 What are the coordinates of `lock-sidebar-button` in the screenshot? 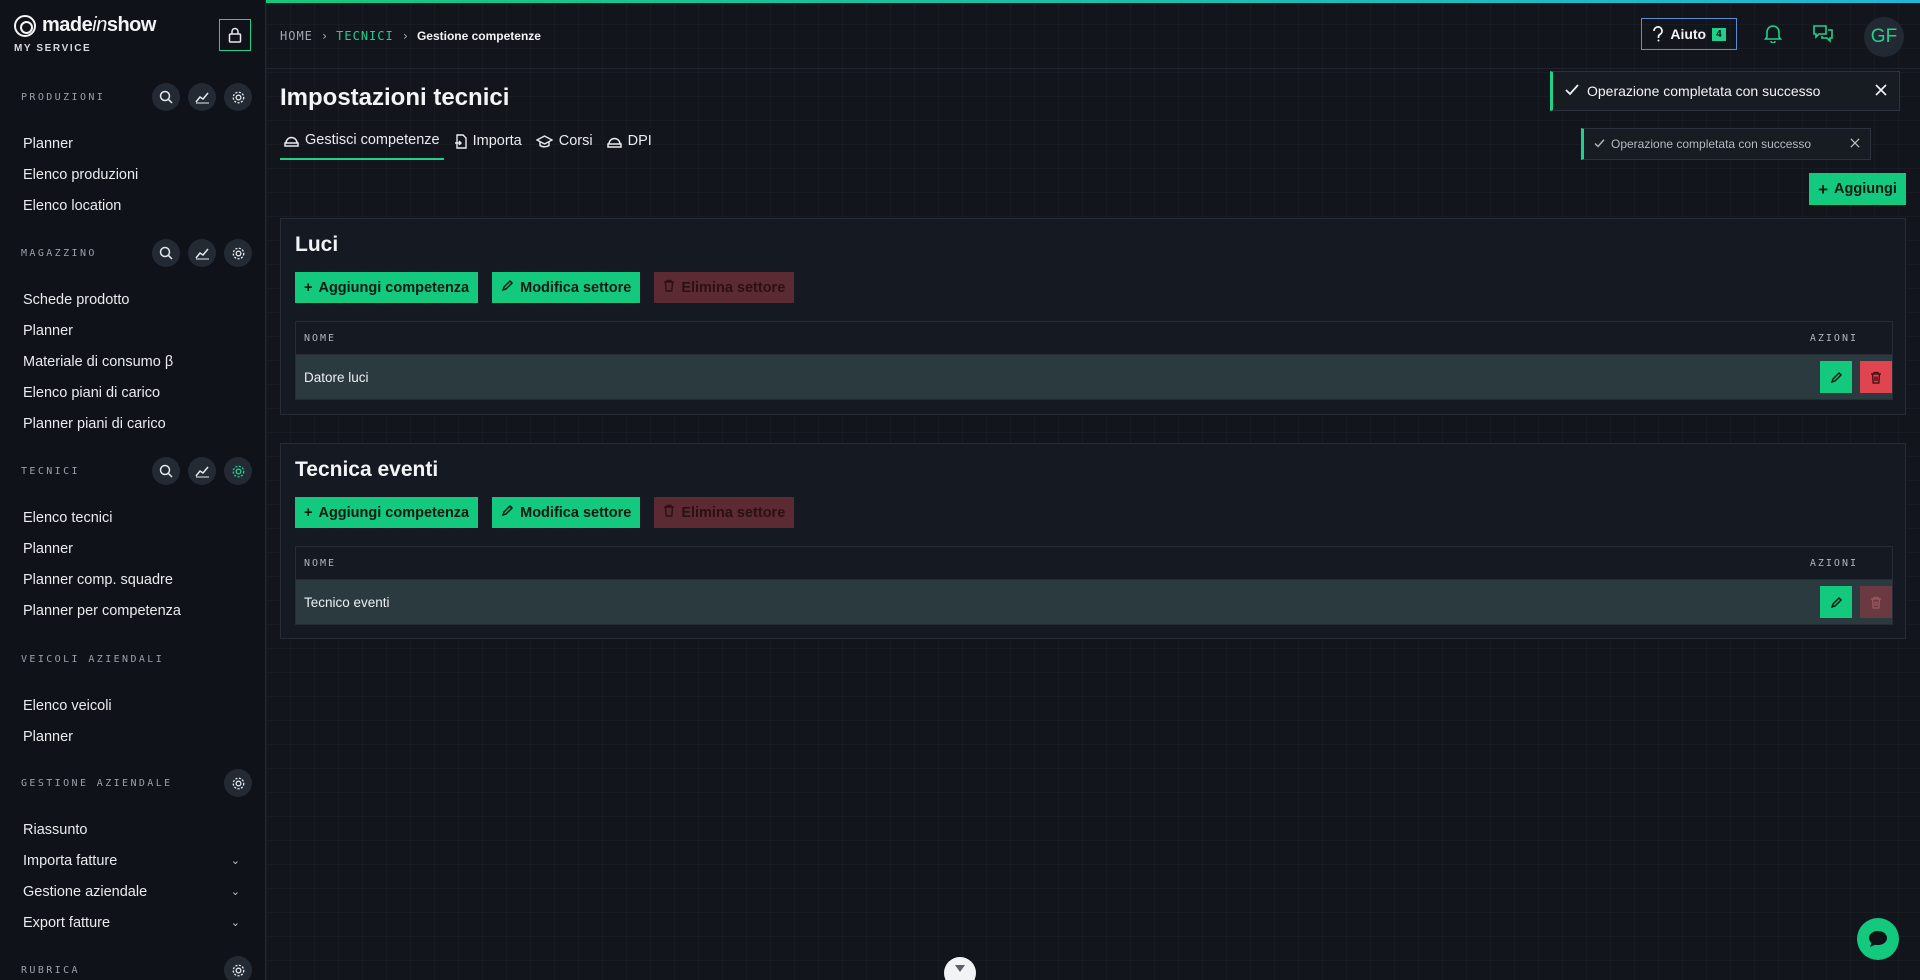 It's located at (235, 35).